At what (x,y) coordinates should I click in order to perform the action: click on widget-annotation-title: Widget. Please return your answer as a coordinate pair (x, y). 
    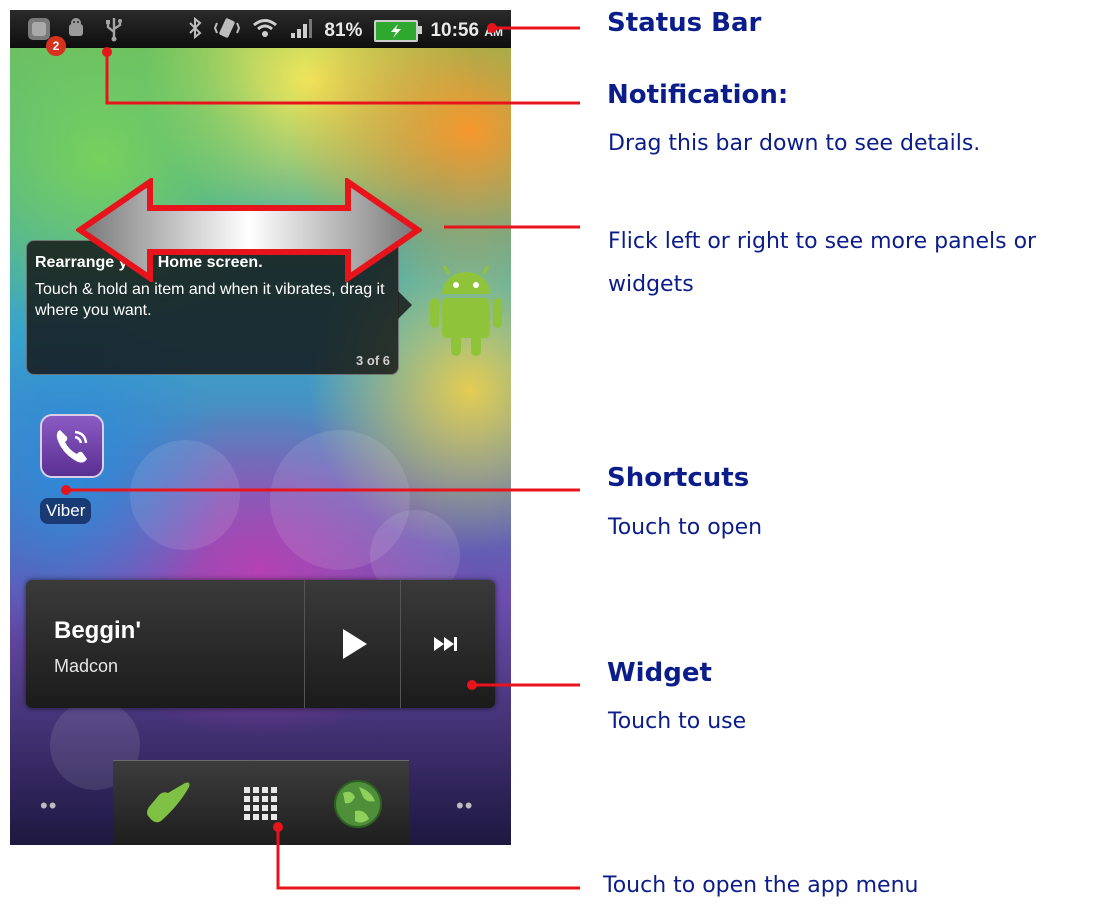
    Looking at the image, I should click on (659, 673).